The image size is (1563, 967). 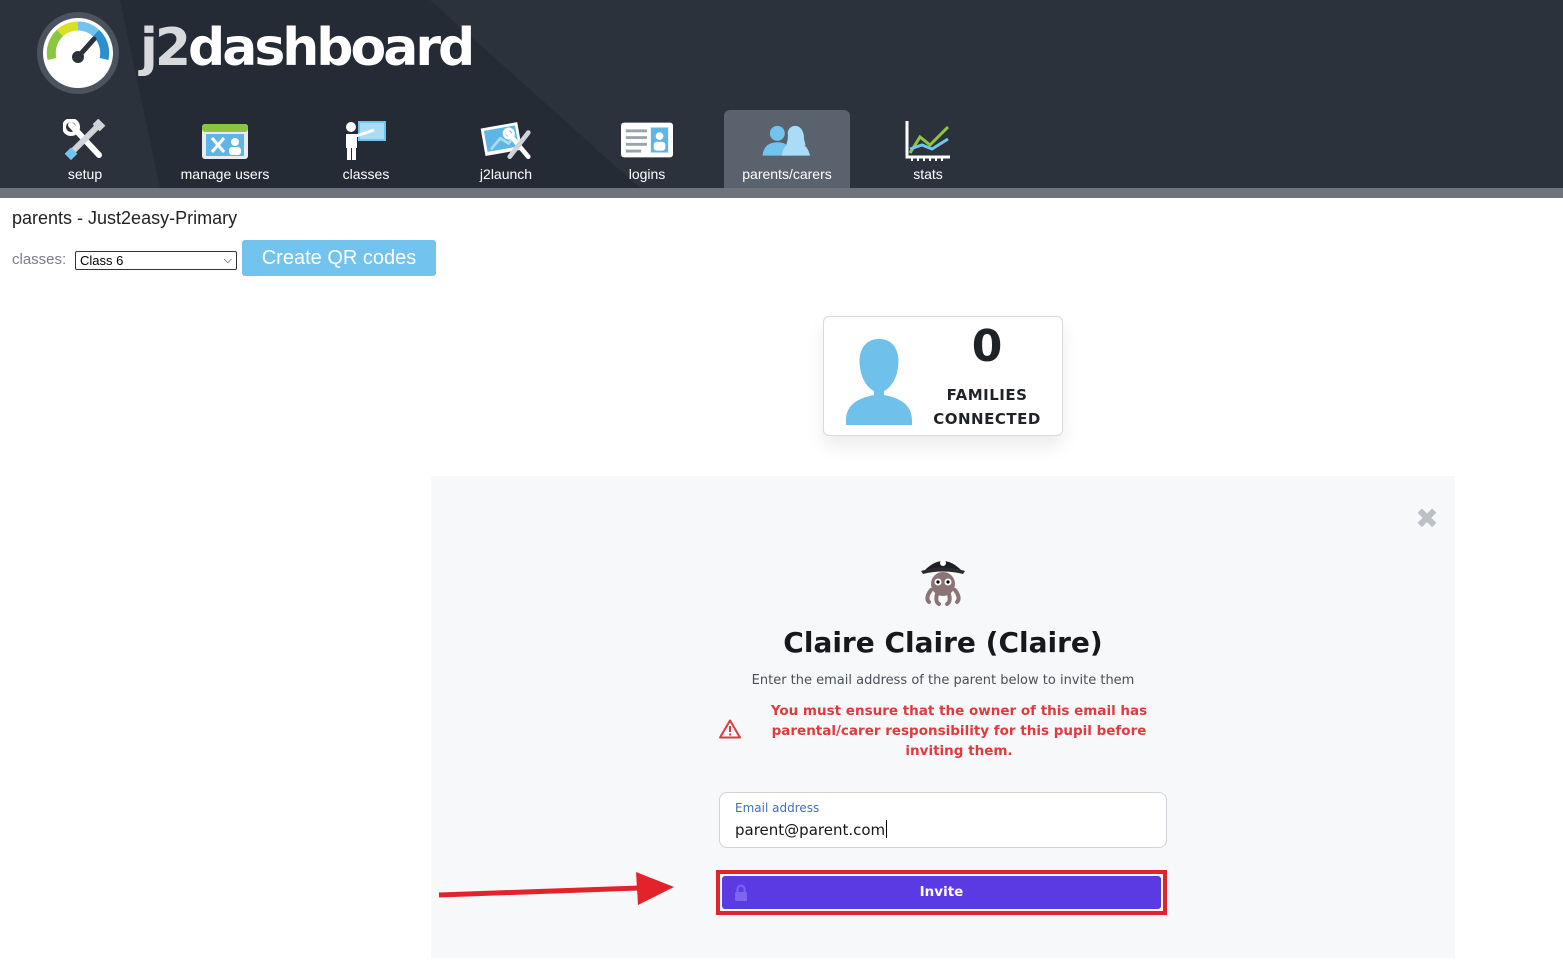 I want to click on families-count: 0, so click(x=987, y=346).